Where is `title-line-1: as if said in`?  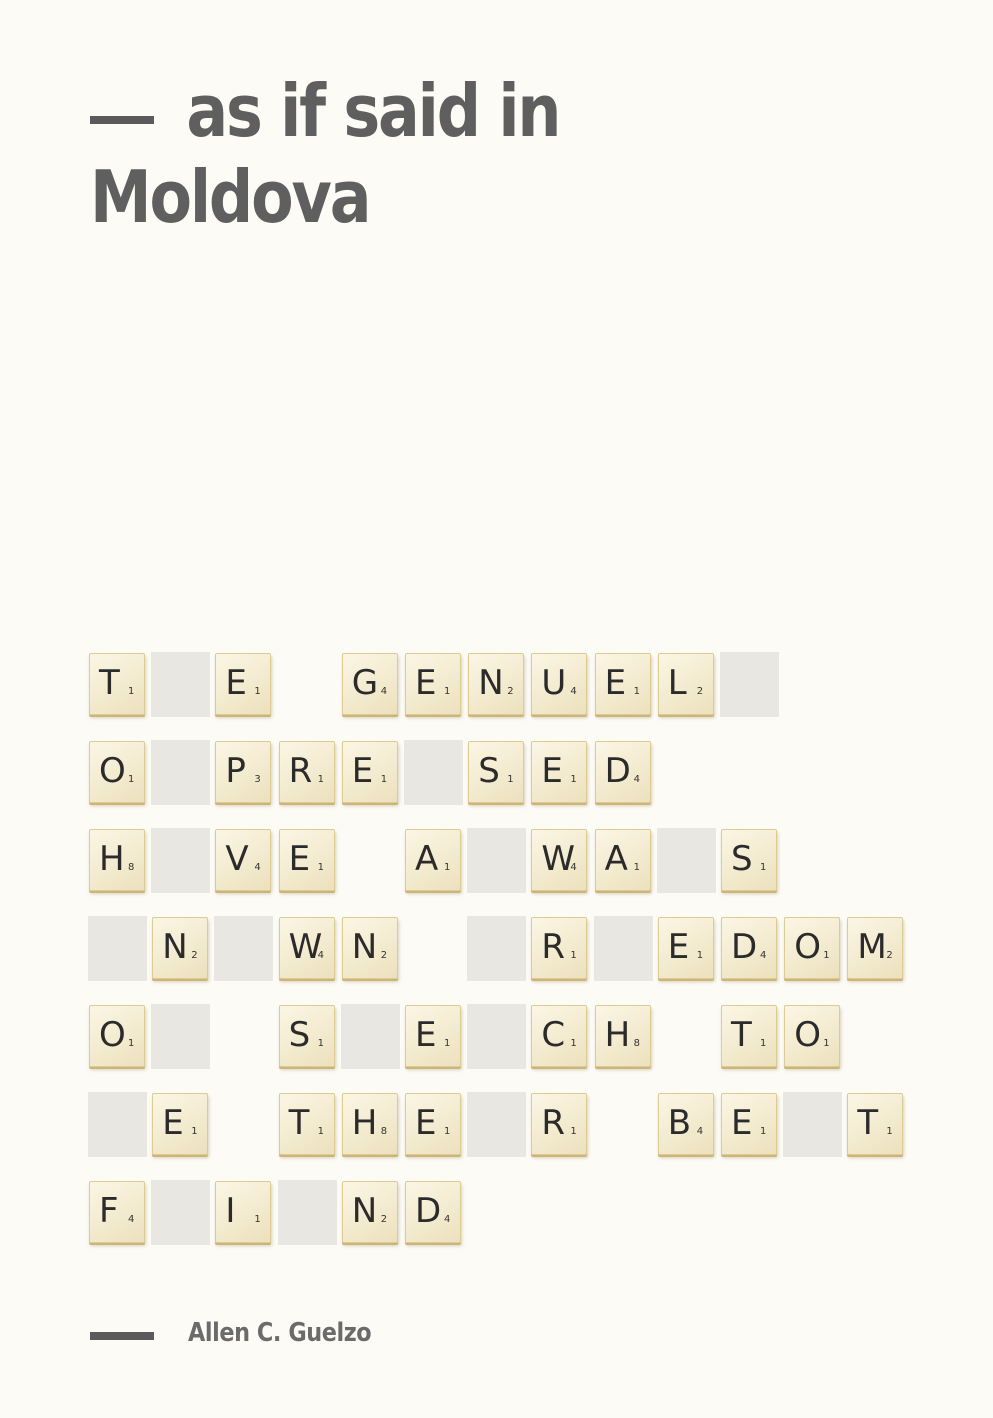
title-line-1: as if said in is located at coordinates (373, 111).